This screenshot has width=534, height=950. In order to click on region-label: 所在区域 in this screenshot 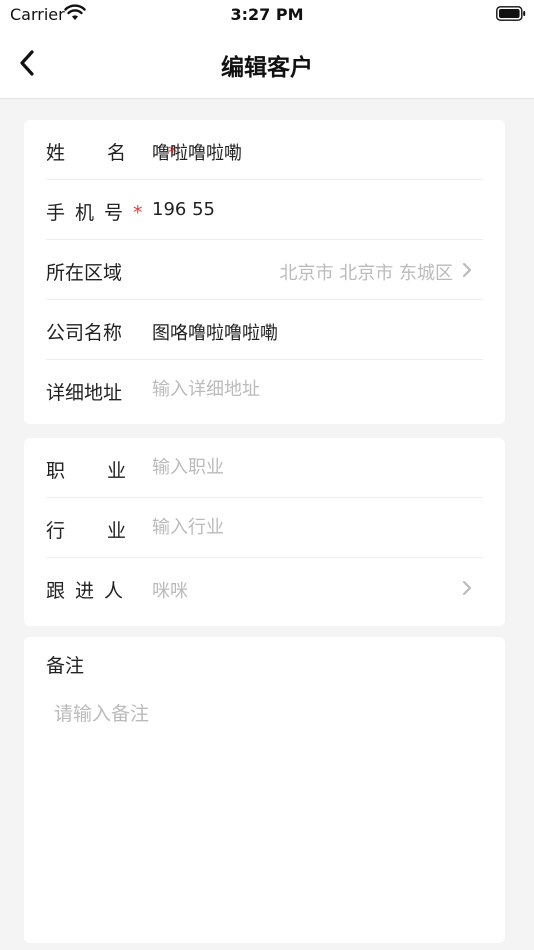, I will do `click(84, 273)`.